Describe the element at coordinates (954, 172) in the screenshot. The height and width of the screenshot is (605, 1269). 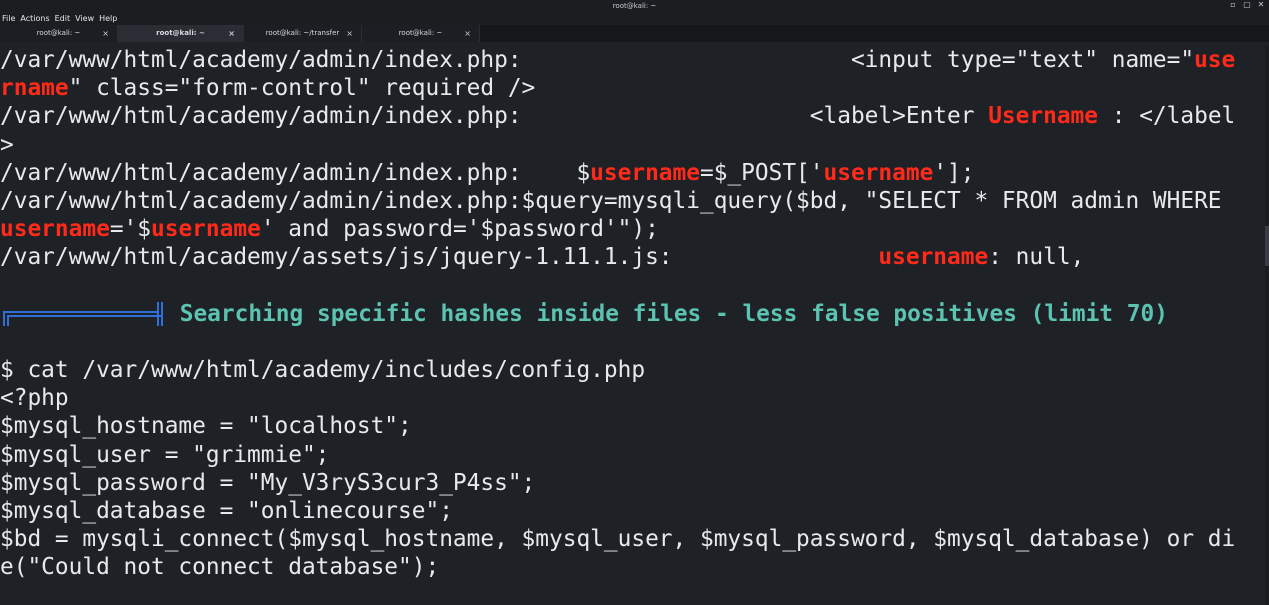
I see `terminal-text: '];` at that location.